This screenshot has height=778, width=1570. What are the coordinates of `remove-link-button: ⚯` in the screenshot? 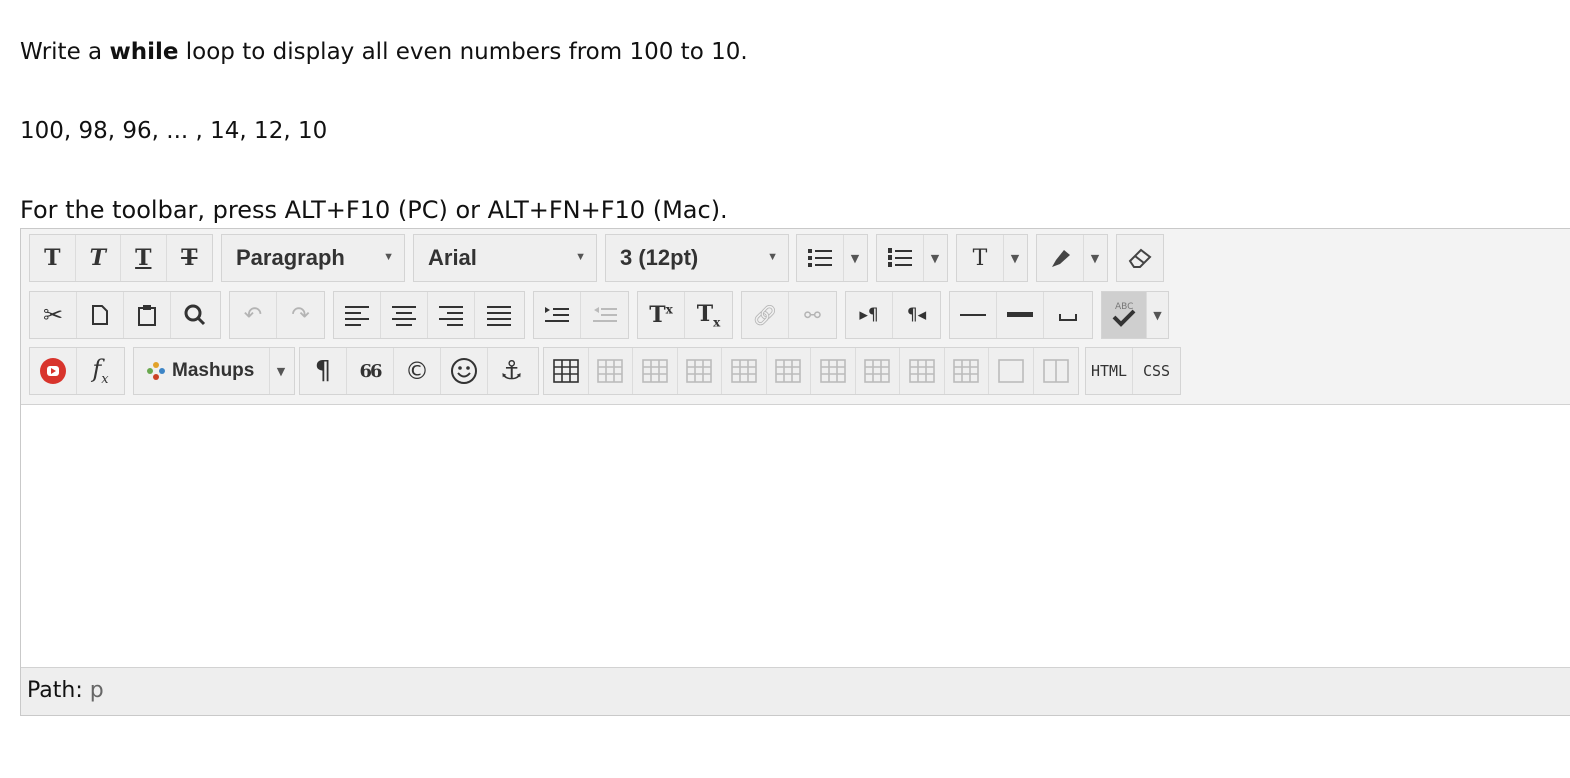 It's located at (812, 315).